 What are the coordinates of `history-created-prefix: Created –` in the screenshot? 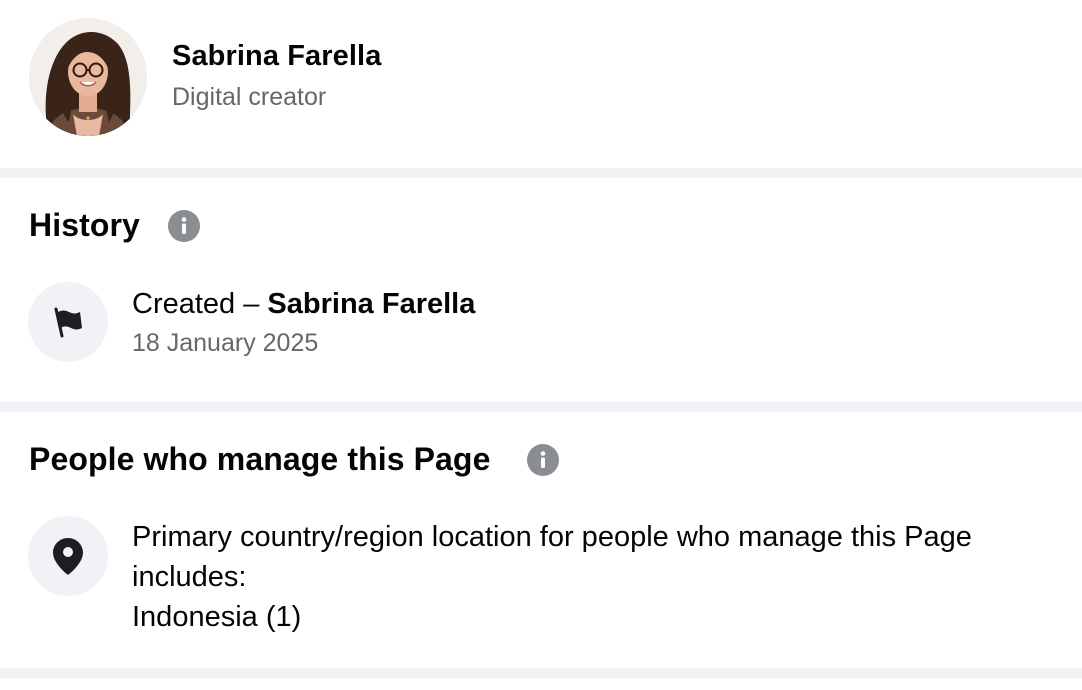 It's located at (200, 304).